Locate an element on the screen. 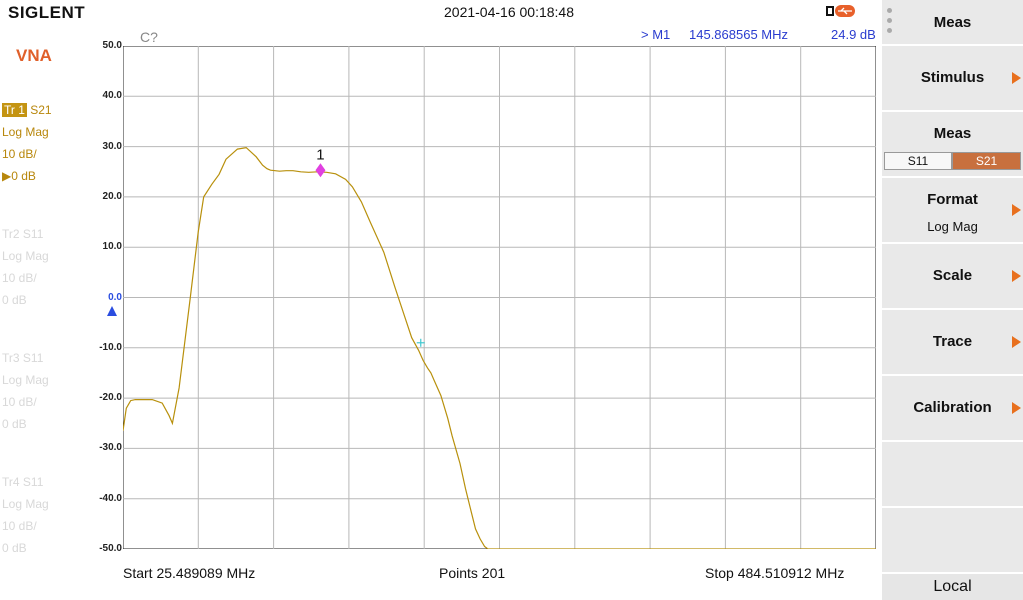 The width and height of the screenshot is (1023, 600). stimulus-button: Stimulus is located at coordinates (952, 79).